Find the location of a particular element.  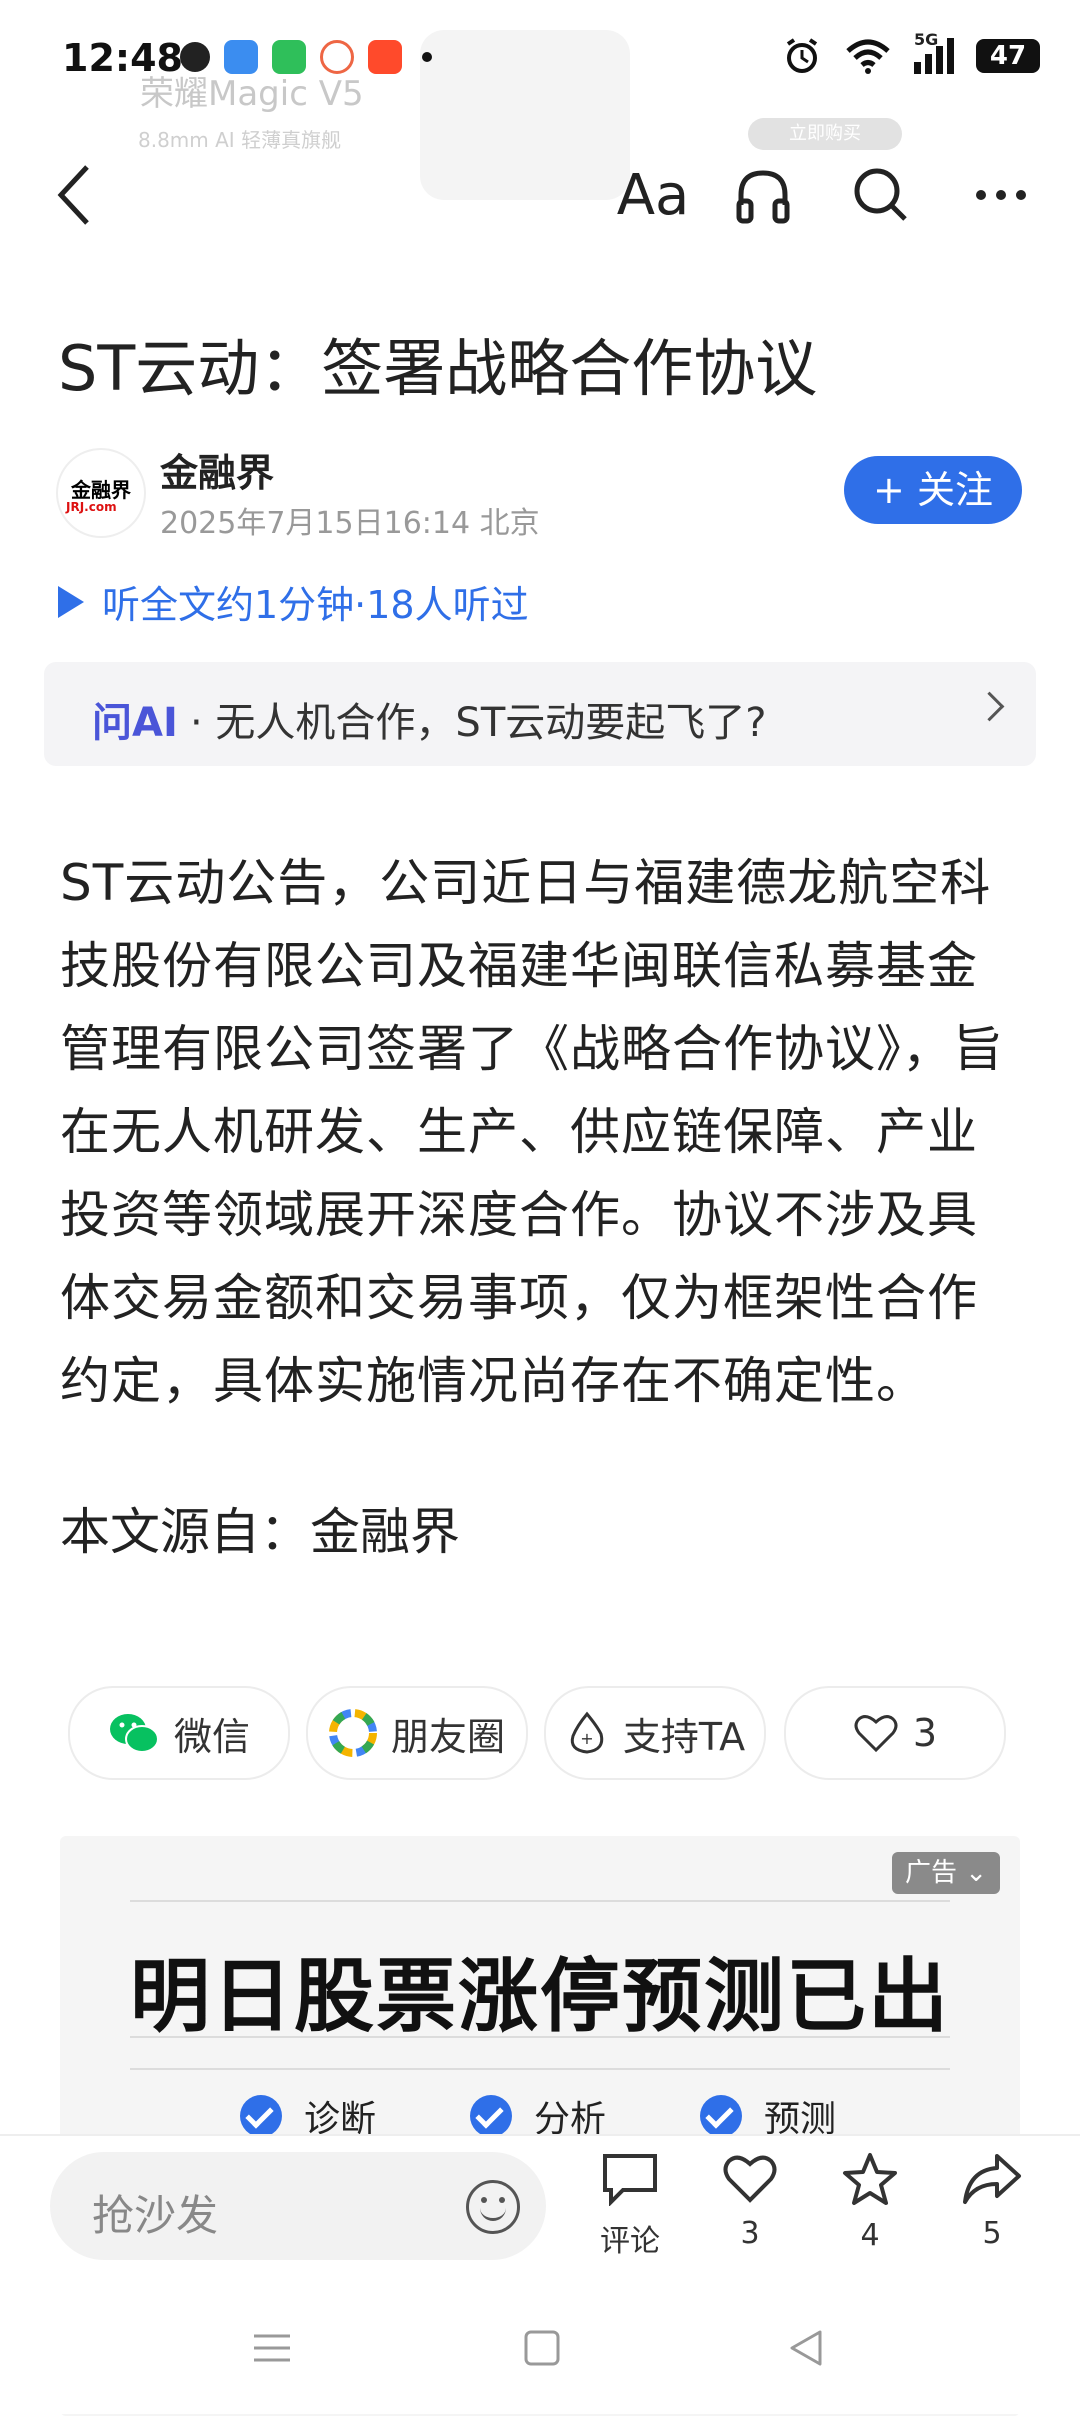

font-size-icon: Aa is located at coordinates (653, 195).